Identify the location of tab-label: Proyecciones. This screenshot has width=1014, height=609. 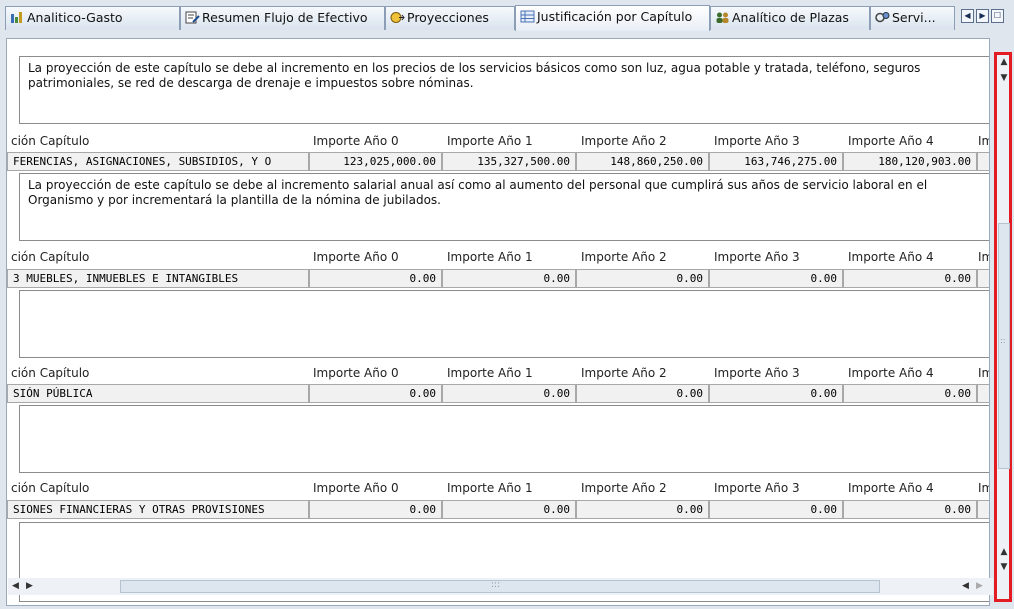
(448, 17).